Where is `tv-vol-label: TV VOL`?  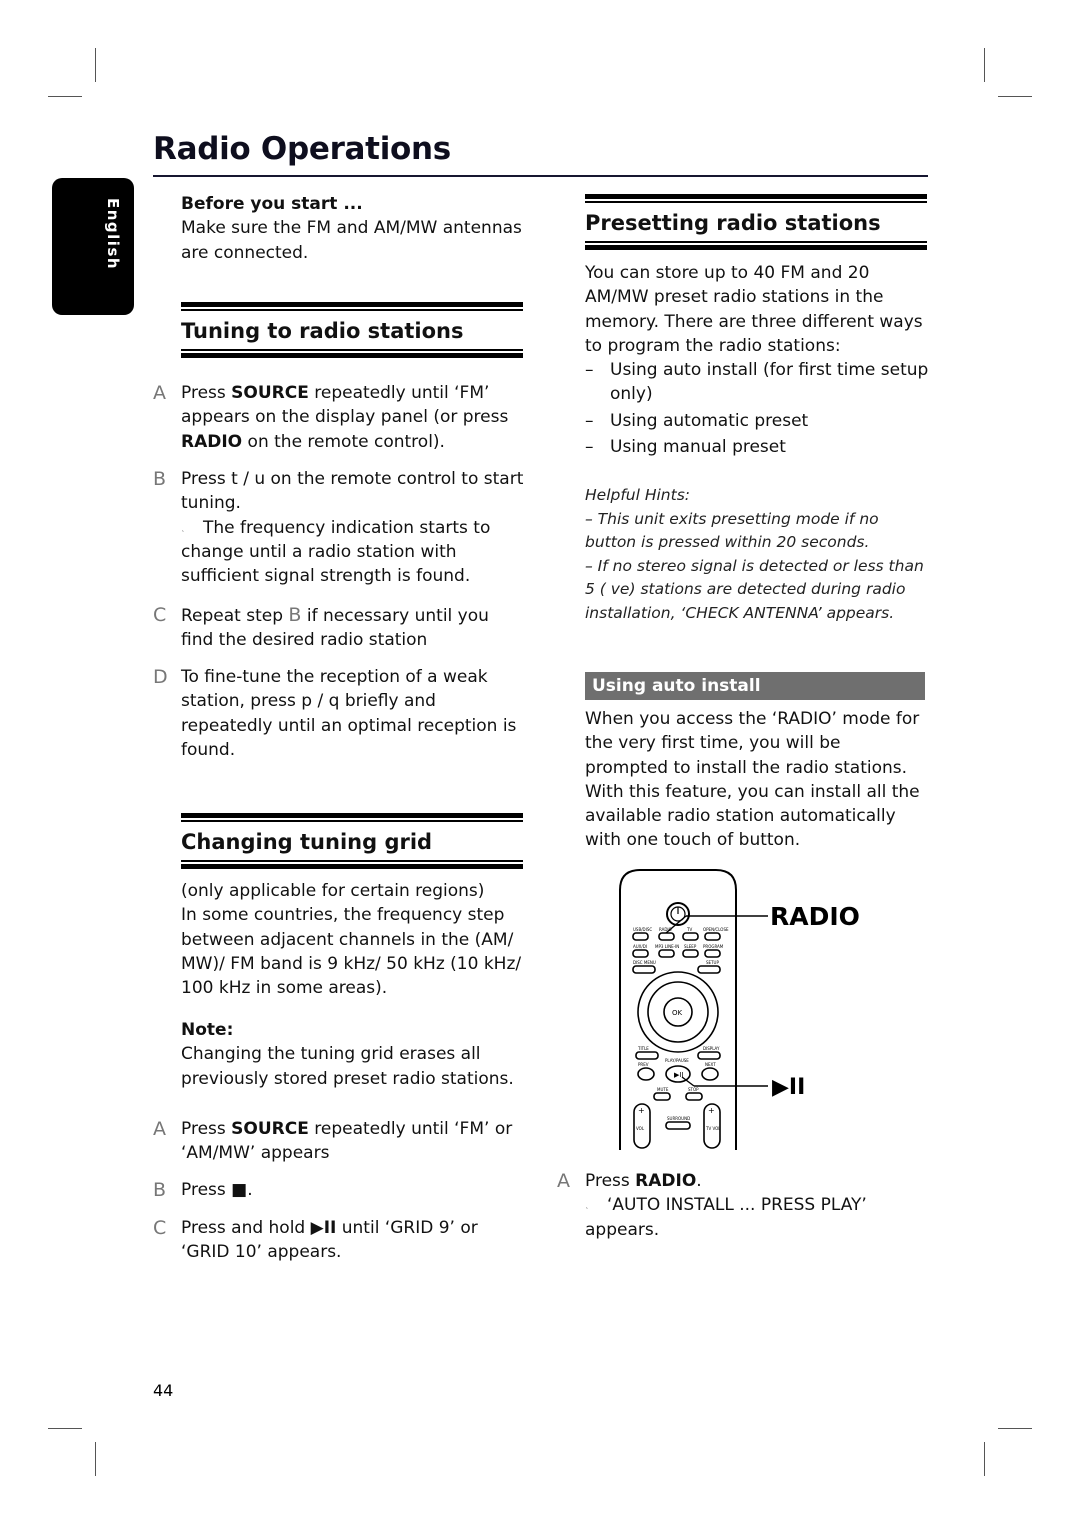 tv-vol-label: TV VOL is located at coordinates (713, 1128).